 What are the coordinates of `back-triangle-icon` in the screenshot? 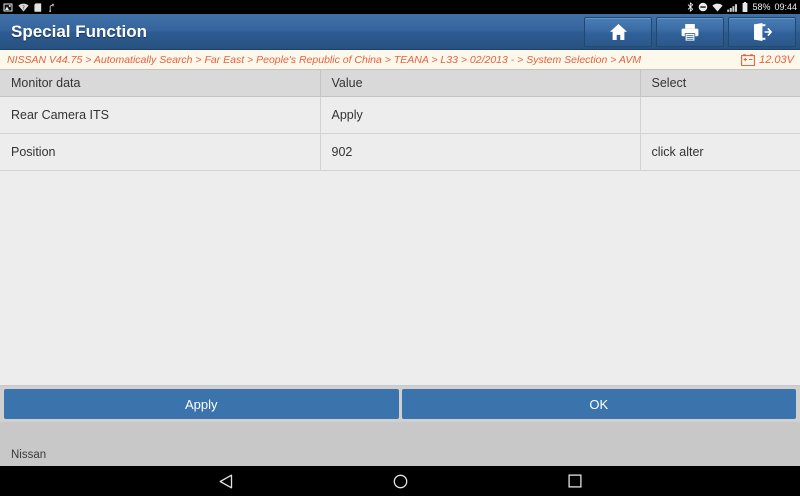 It's located at (225, 481).